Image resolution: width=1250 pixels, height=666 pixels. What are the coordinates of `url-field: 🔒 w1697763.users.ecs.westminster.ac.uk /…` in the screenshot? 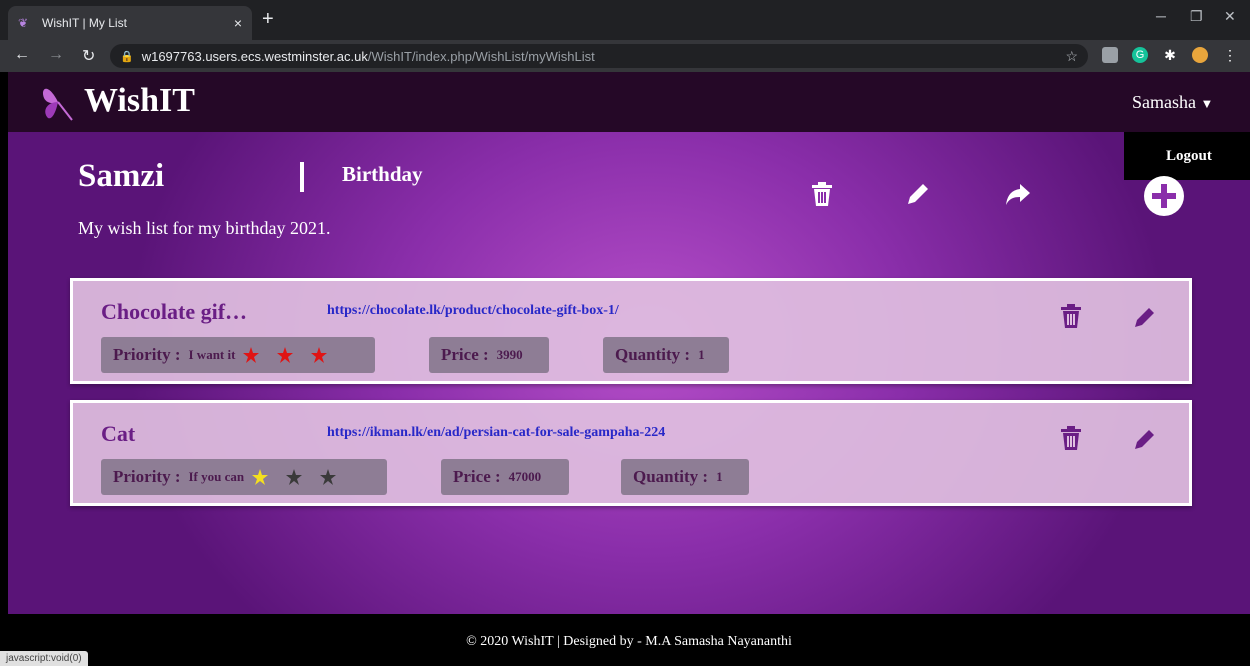 It's located at (599, 56).